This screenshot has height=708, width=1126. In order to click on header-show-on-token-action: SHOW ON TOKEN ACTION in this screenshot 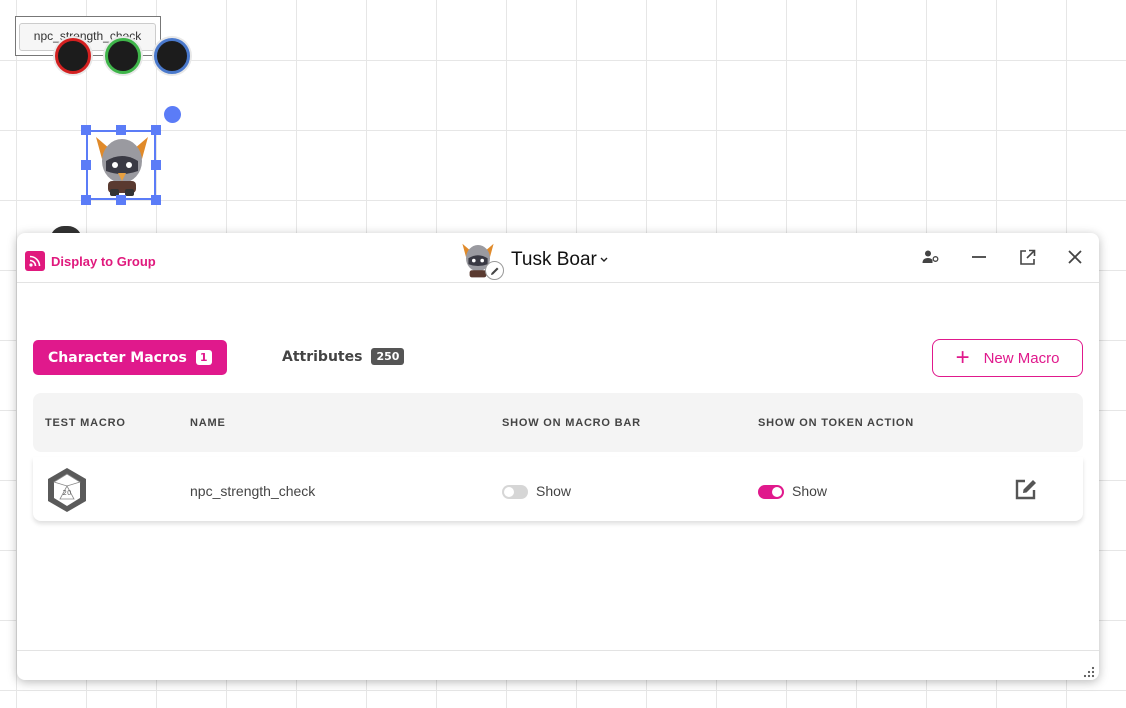, I will do `click(836, 423)`.